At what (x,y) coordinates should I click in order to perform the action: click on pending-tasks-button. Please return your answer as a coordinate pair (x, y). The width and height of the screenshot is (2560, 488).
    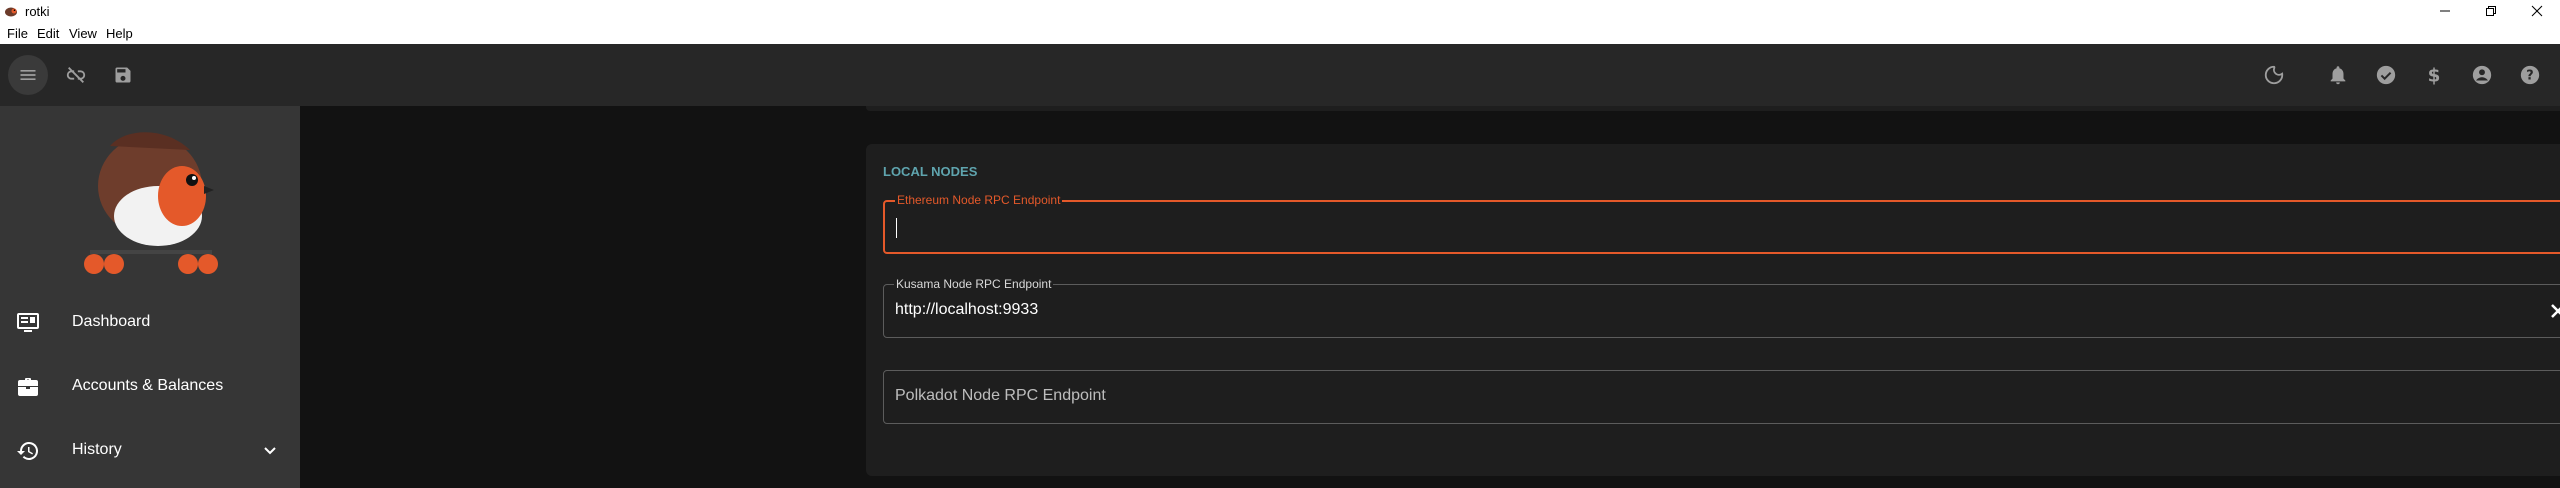
    Looking at the image, I should click on (2386, 75).